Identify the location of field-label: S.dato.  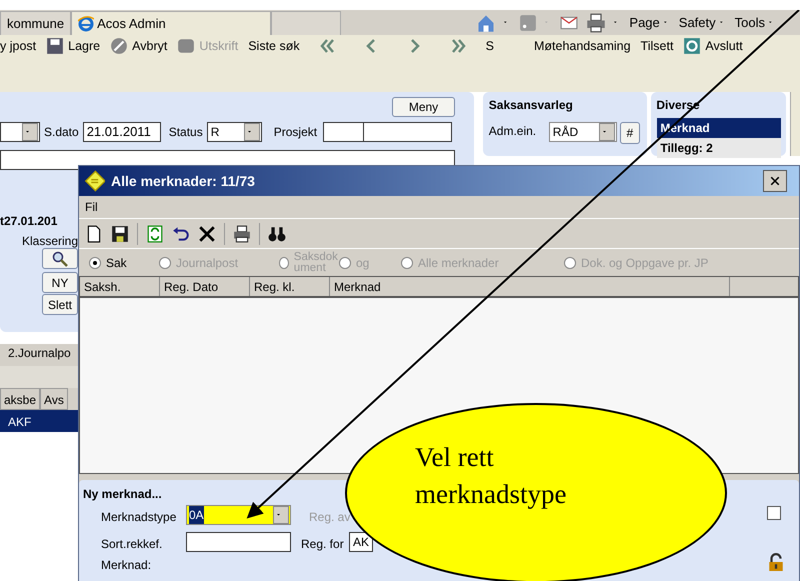
(61, 132).